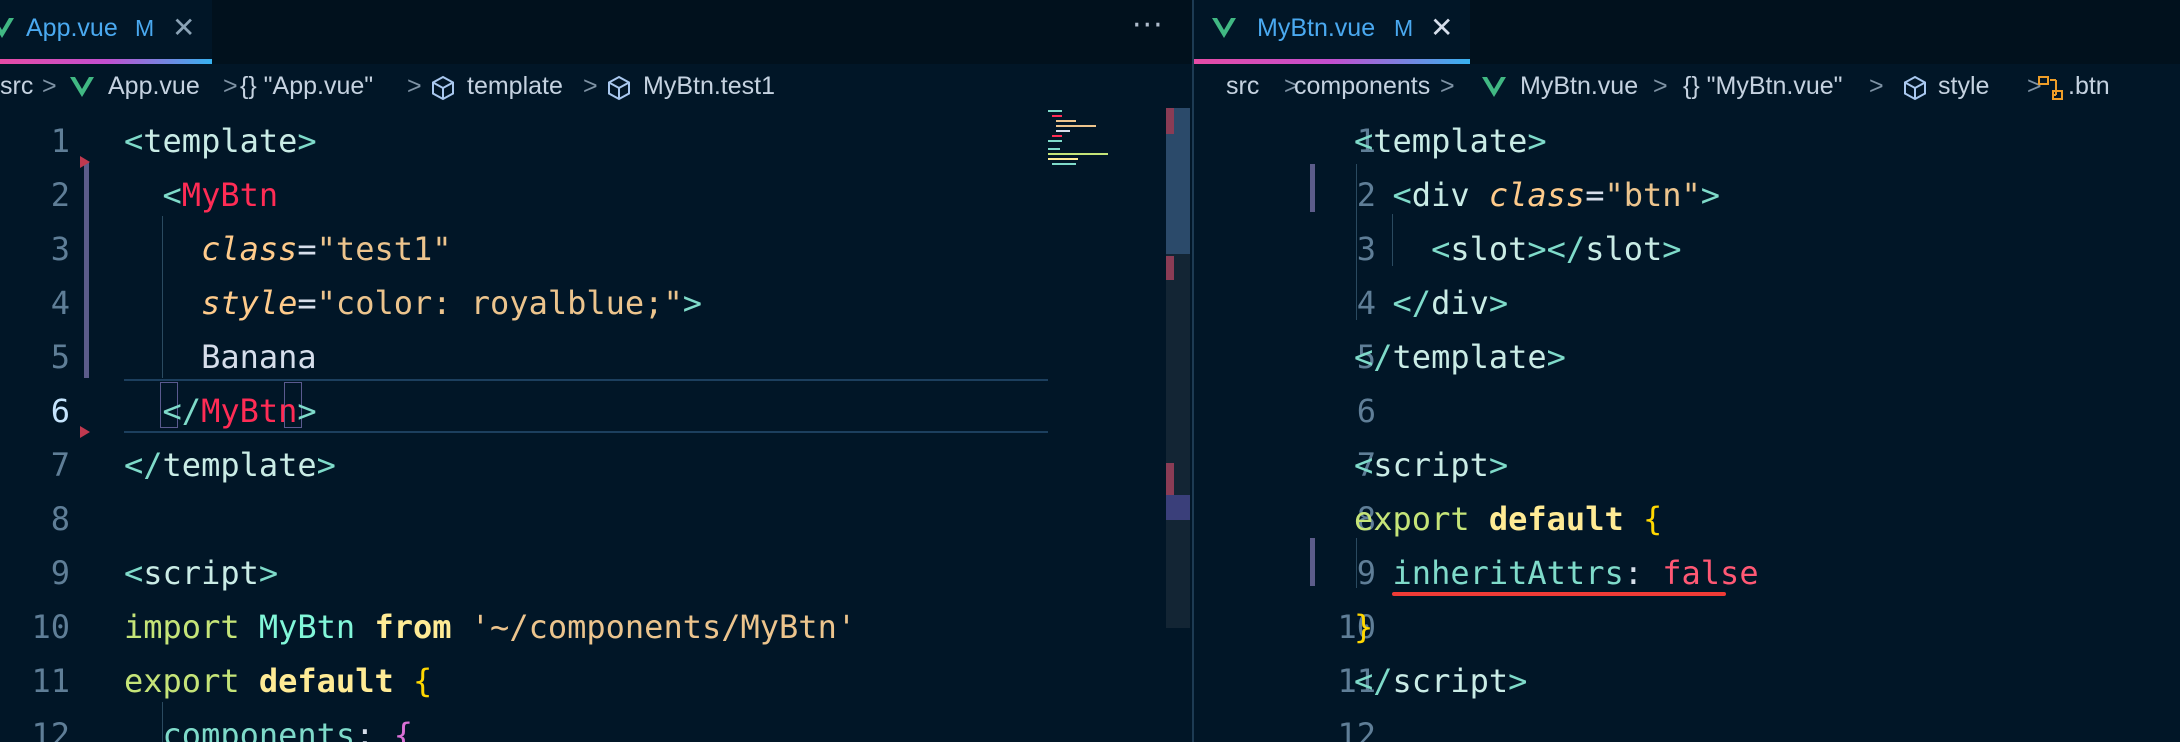 This screenshot has width=2180, height=742. What do you see at coordinates (60, 141) in the screenshot?
I see `line-number: 1` at bounding box center [60, 141].